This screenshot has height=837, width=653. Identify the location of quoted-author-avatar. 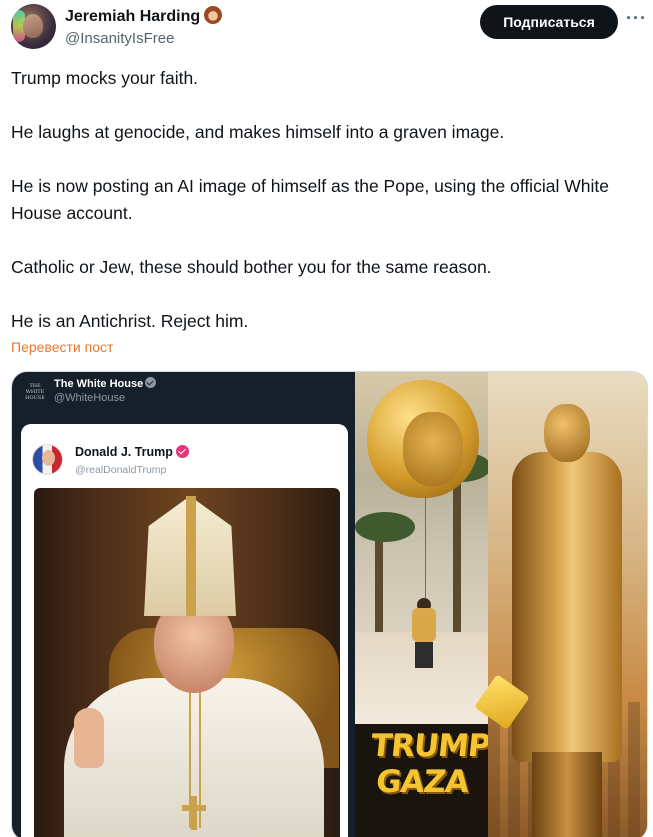
(47, 459).